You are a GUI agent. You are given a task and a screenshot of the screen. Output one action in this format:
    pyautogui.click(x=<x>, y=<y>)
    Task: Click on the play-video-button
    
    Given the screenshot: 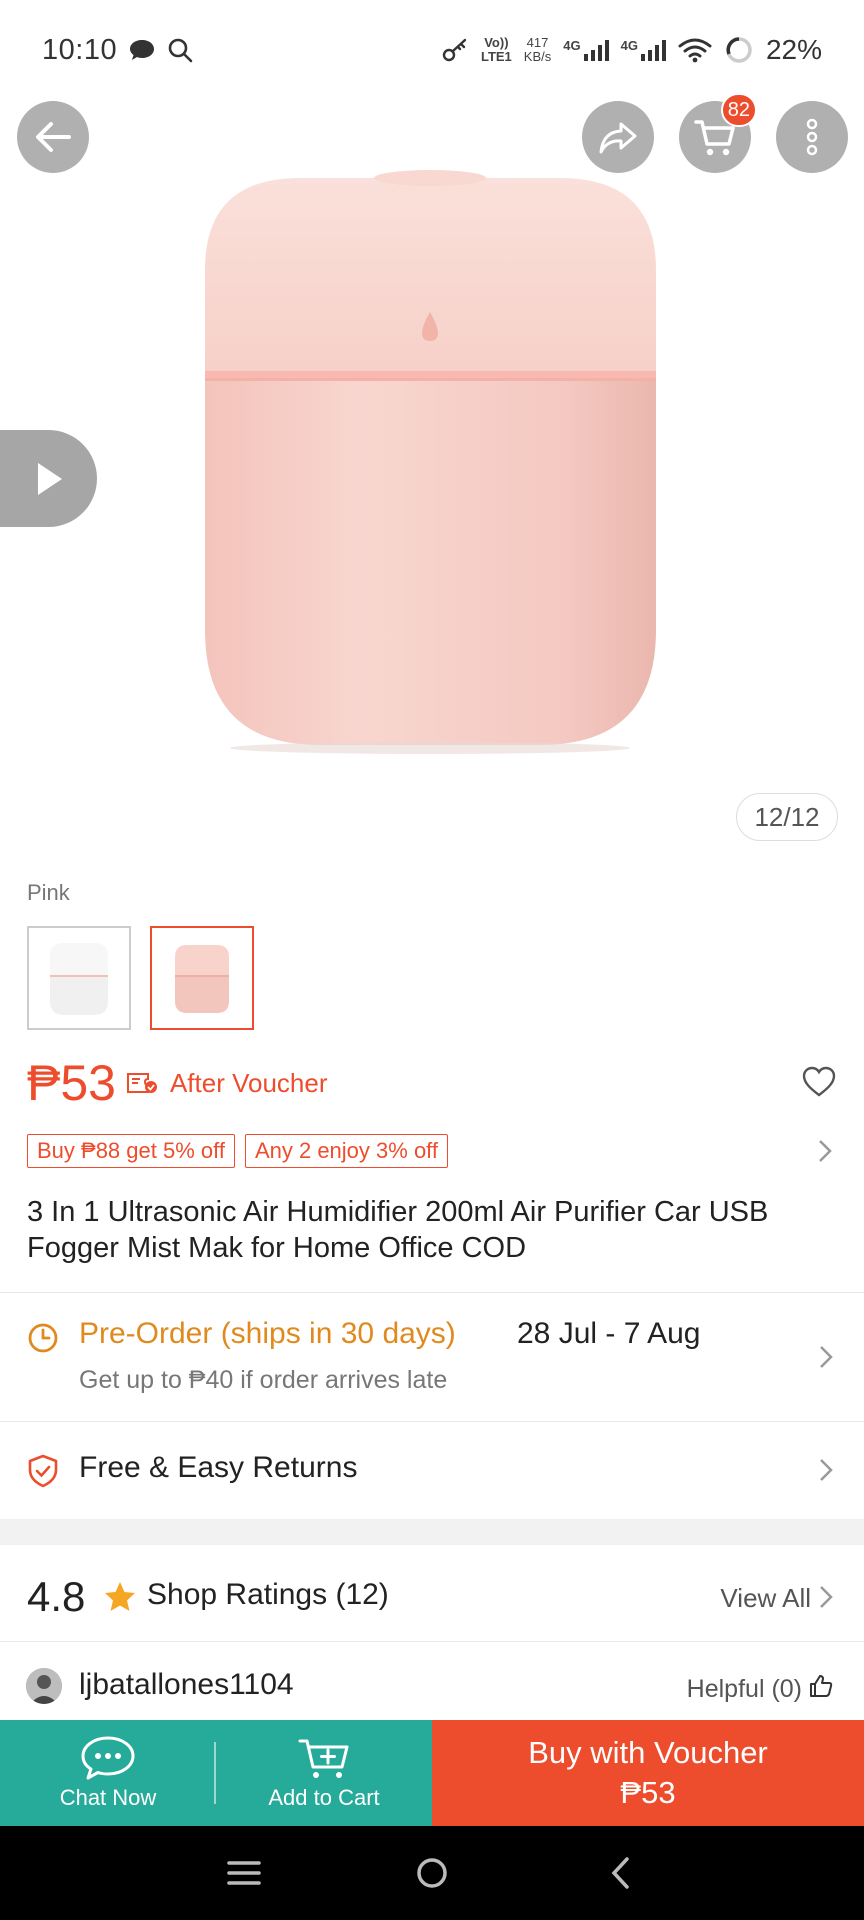 What is the action you would take?
    pyautogui.click(x=48, y=478)
    